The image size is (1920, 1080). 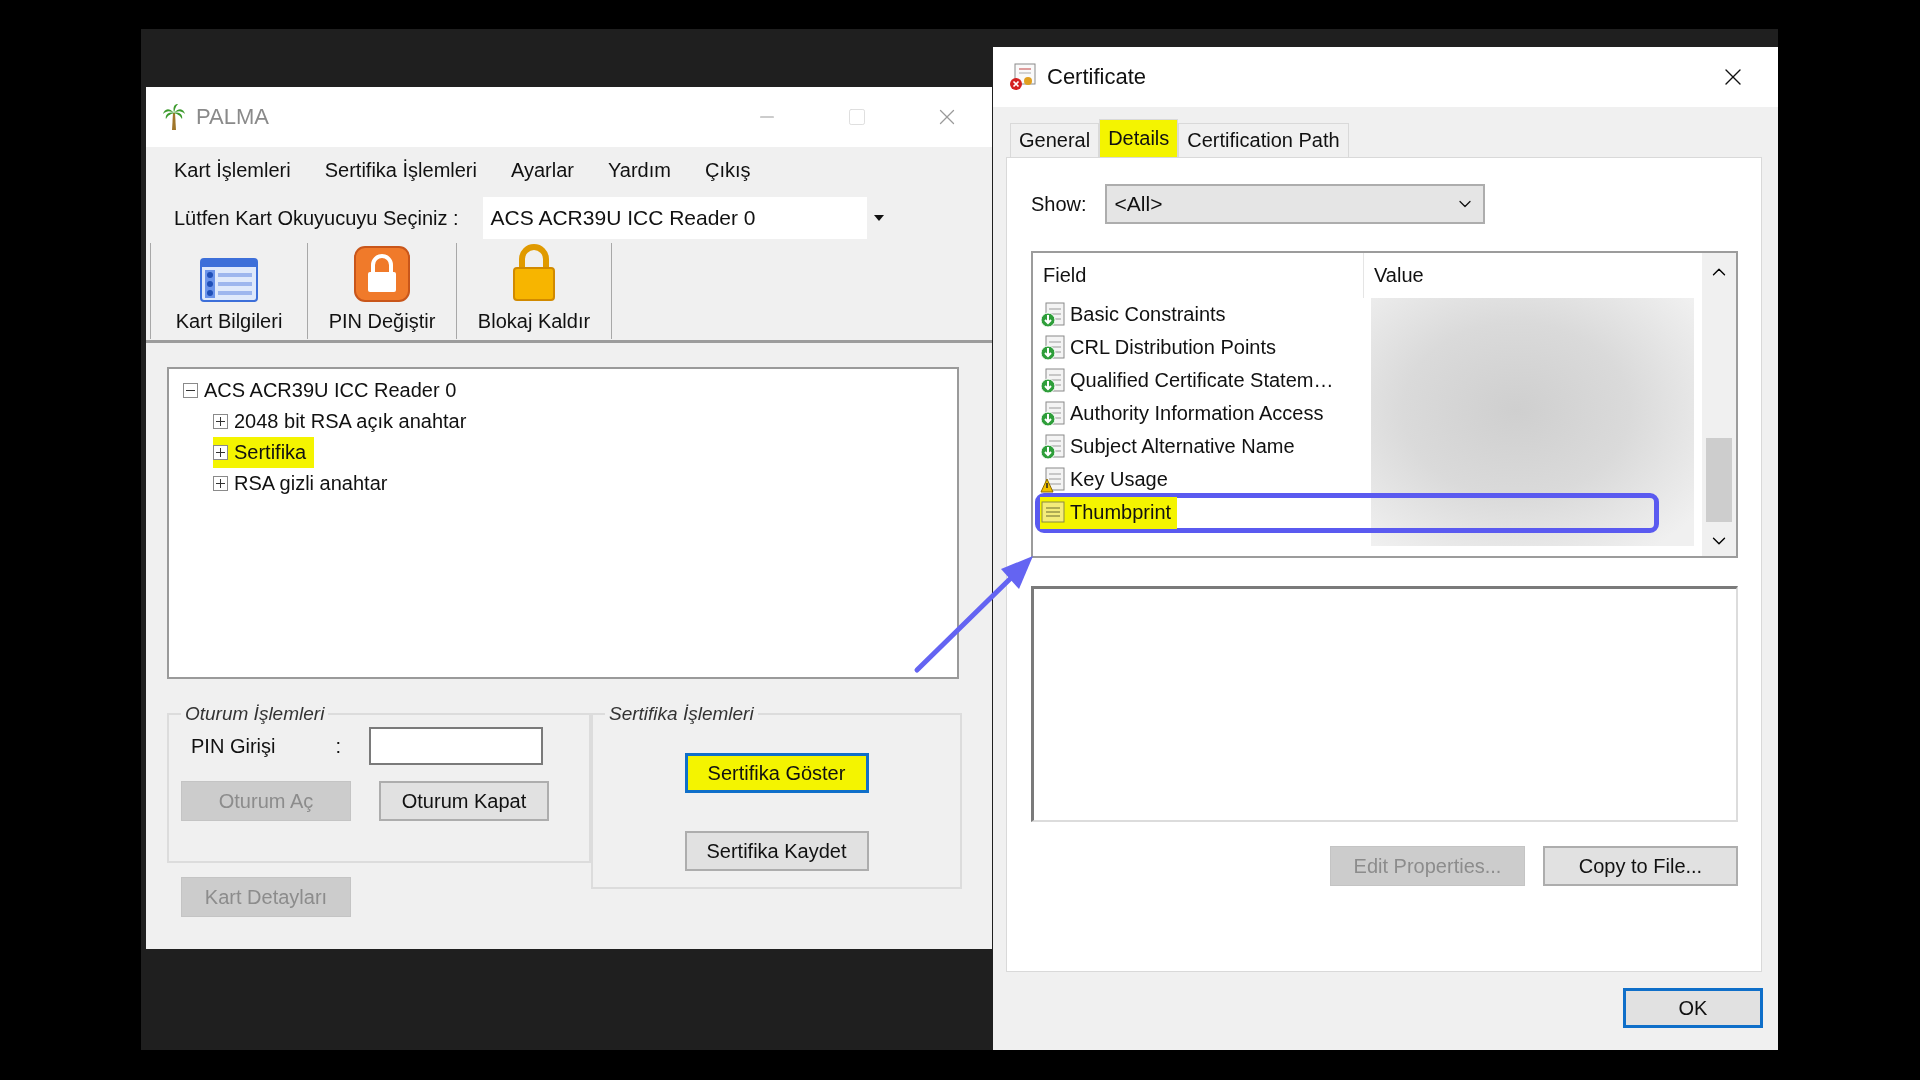 I want to click on pin-input-field, so click(x=456, y=746).